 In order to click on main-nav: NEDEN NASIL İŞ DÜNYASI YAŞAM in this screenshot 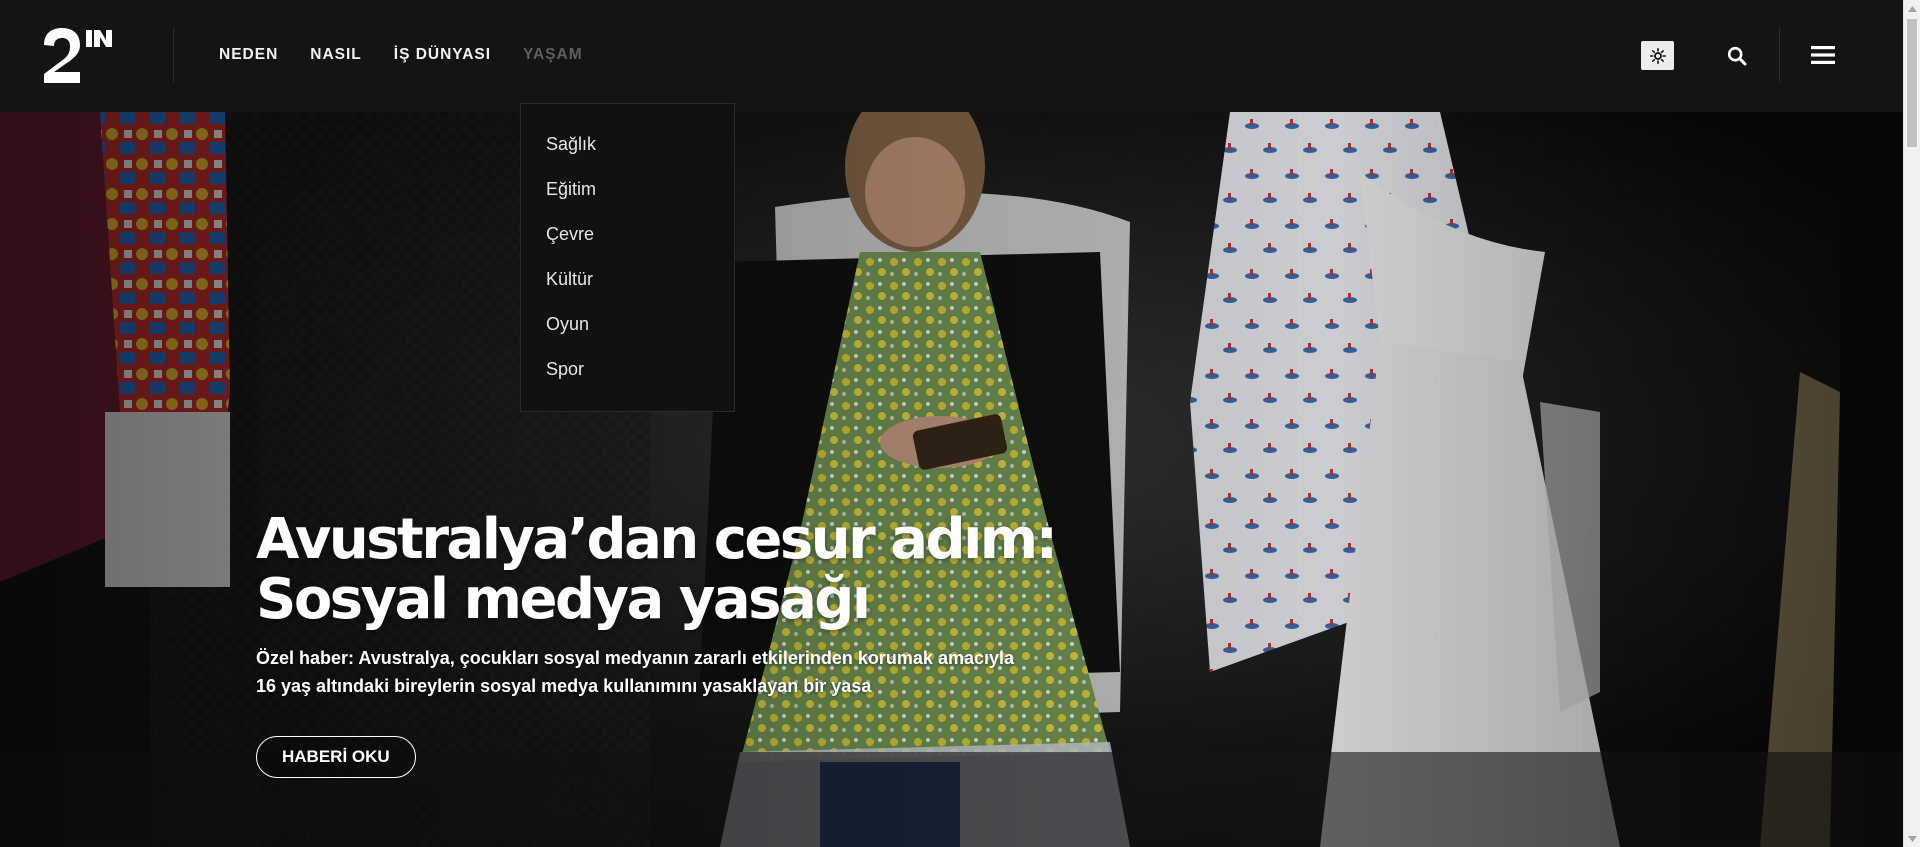, I will do `click(417, 55)`.